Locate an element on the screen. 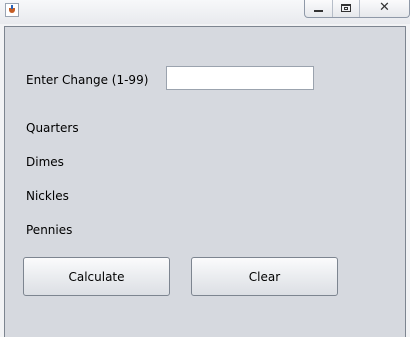 This screenshot has width=410, height=337. close-icon: ✕ is located at coordinates (384, 7).